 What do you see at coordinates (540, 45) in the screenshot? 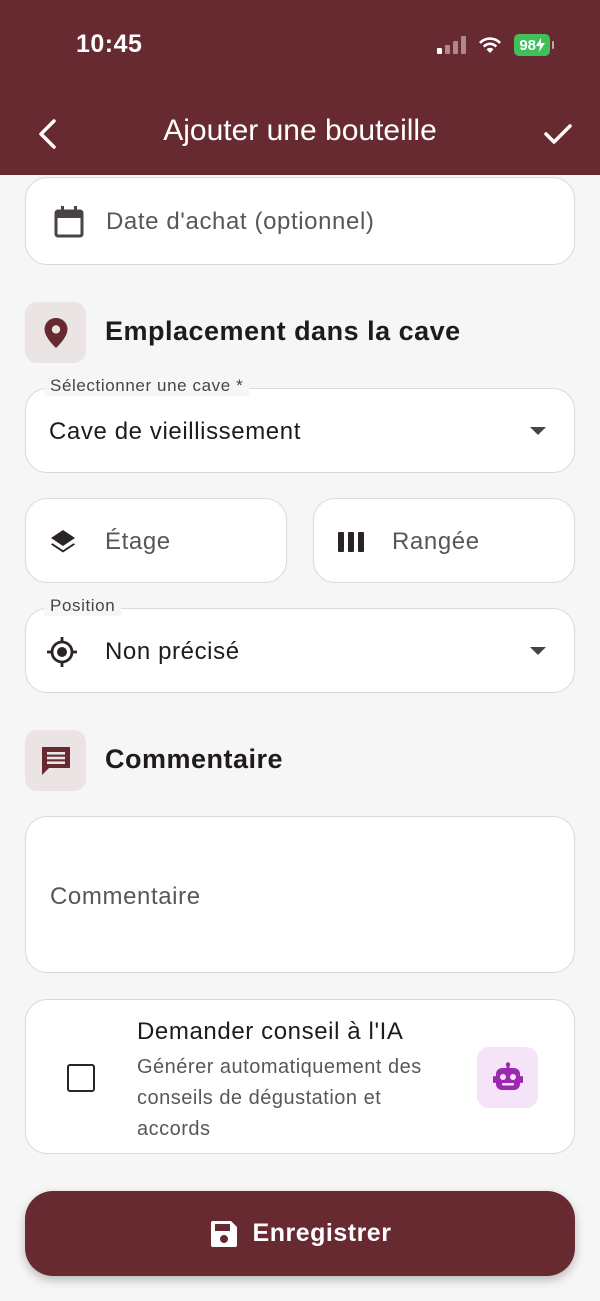
I see `charging-icon` at bounding box center [540, 45].